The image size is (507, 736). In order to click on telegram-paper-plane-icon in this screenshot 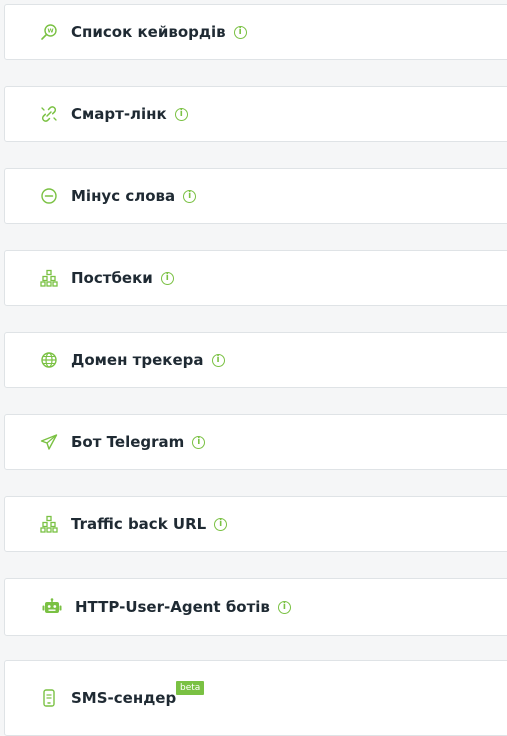, I will do `click(49, 442)`.